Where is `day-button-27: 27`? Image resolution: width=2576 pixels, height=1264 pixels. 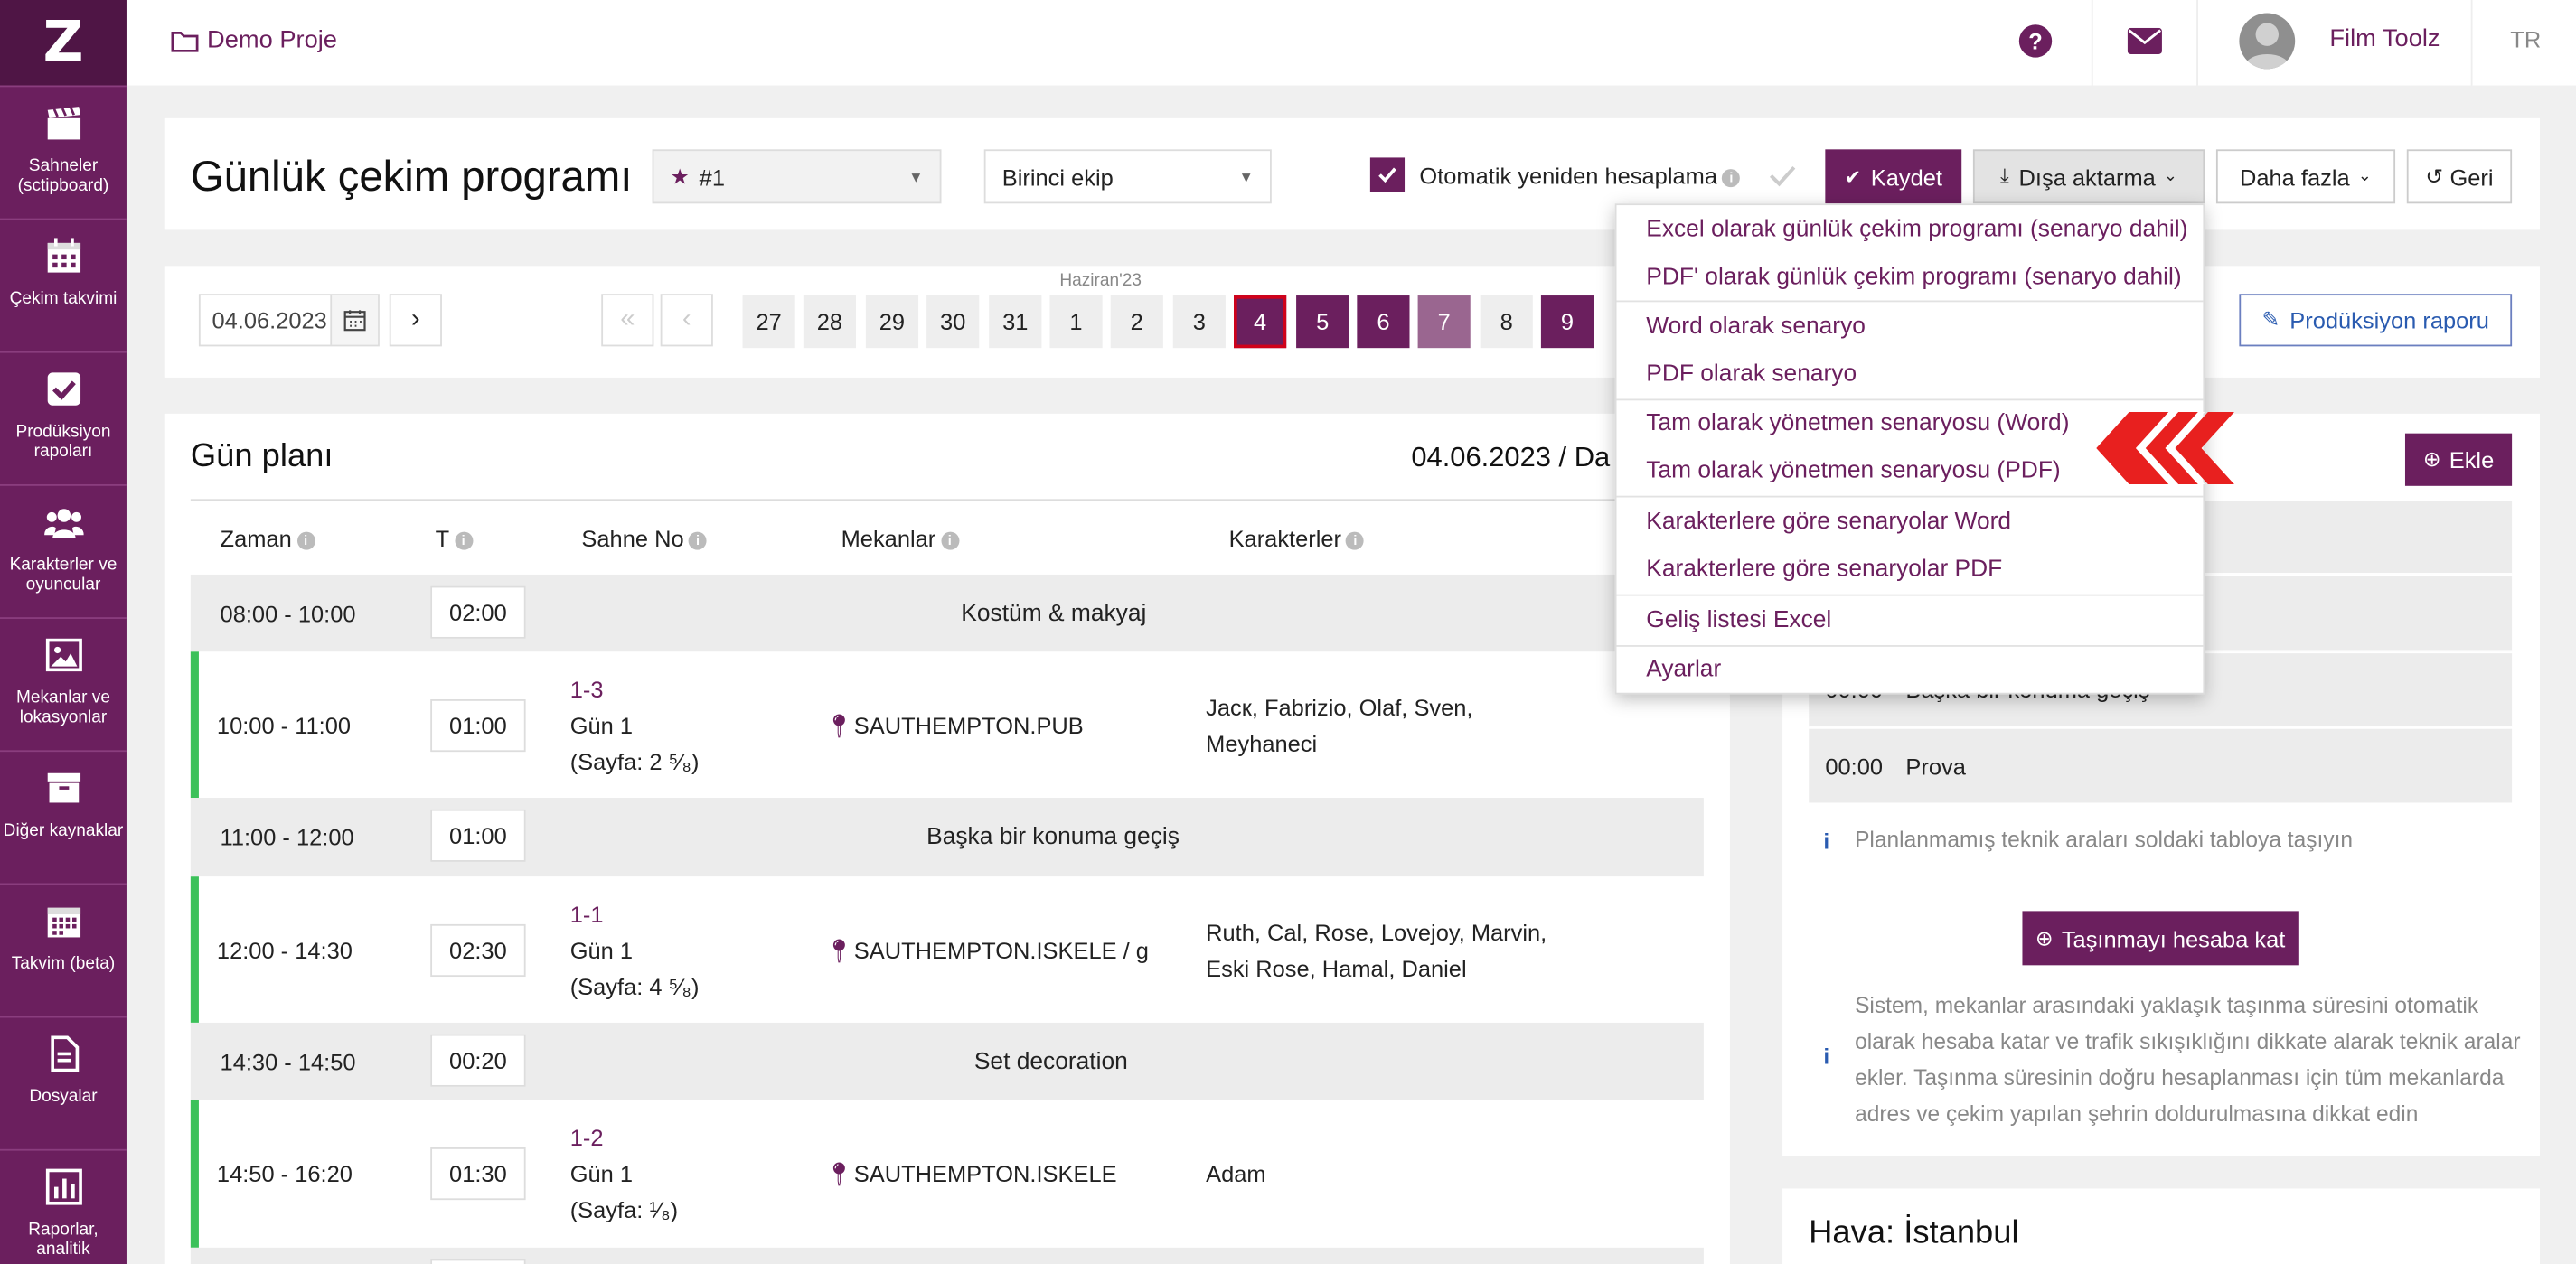 day-button-27: 27 is located at coordinates (769, 322).